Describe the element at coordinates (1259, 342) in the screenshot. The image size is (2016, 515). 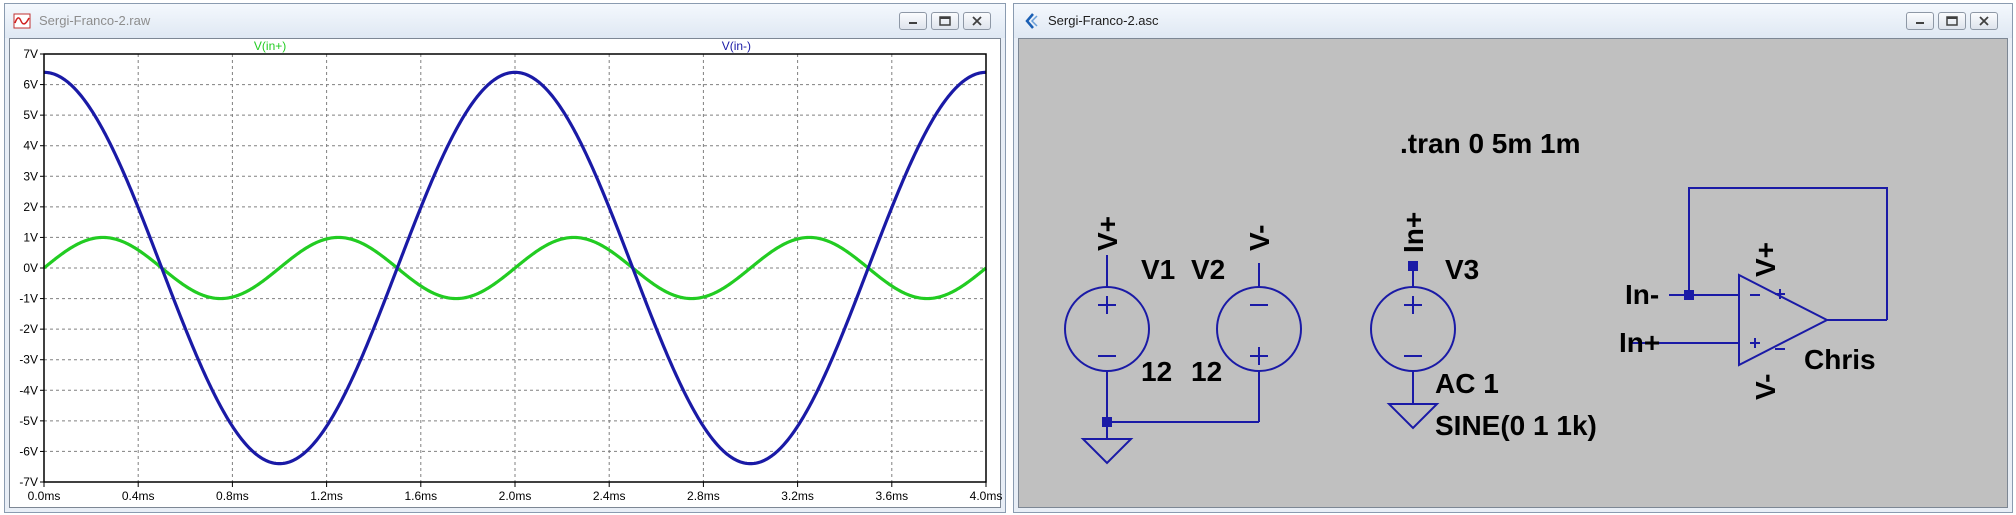
I see `voltage-source-v2` at that location.